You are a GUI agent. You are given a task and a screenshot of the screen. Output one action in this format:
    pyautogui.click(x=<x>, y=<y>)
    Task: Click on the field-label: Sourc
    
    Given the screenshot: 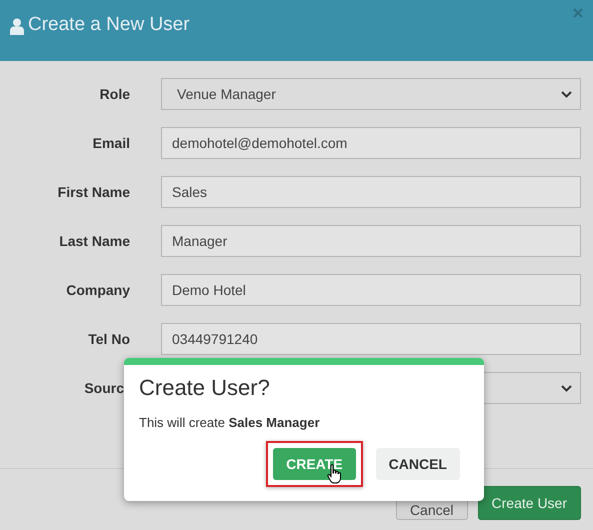 What is the action you would take?
    pyautogui.click(x=104, y=388)
    